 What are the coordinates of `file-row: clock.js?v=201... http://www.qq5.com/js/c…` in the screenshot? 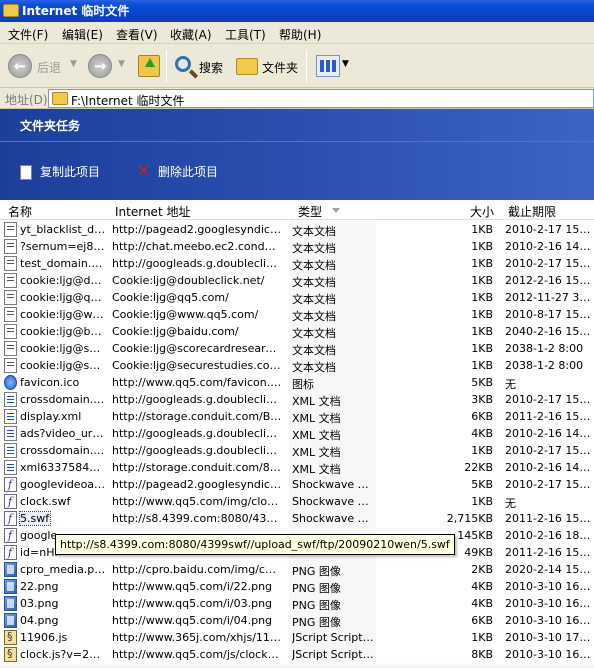 It's located at (297, 654).